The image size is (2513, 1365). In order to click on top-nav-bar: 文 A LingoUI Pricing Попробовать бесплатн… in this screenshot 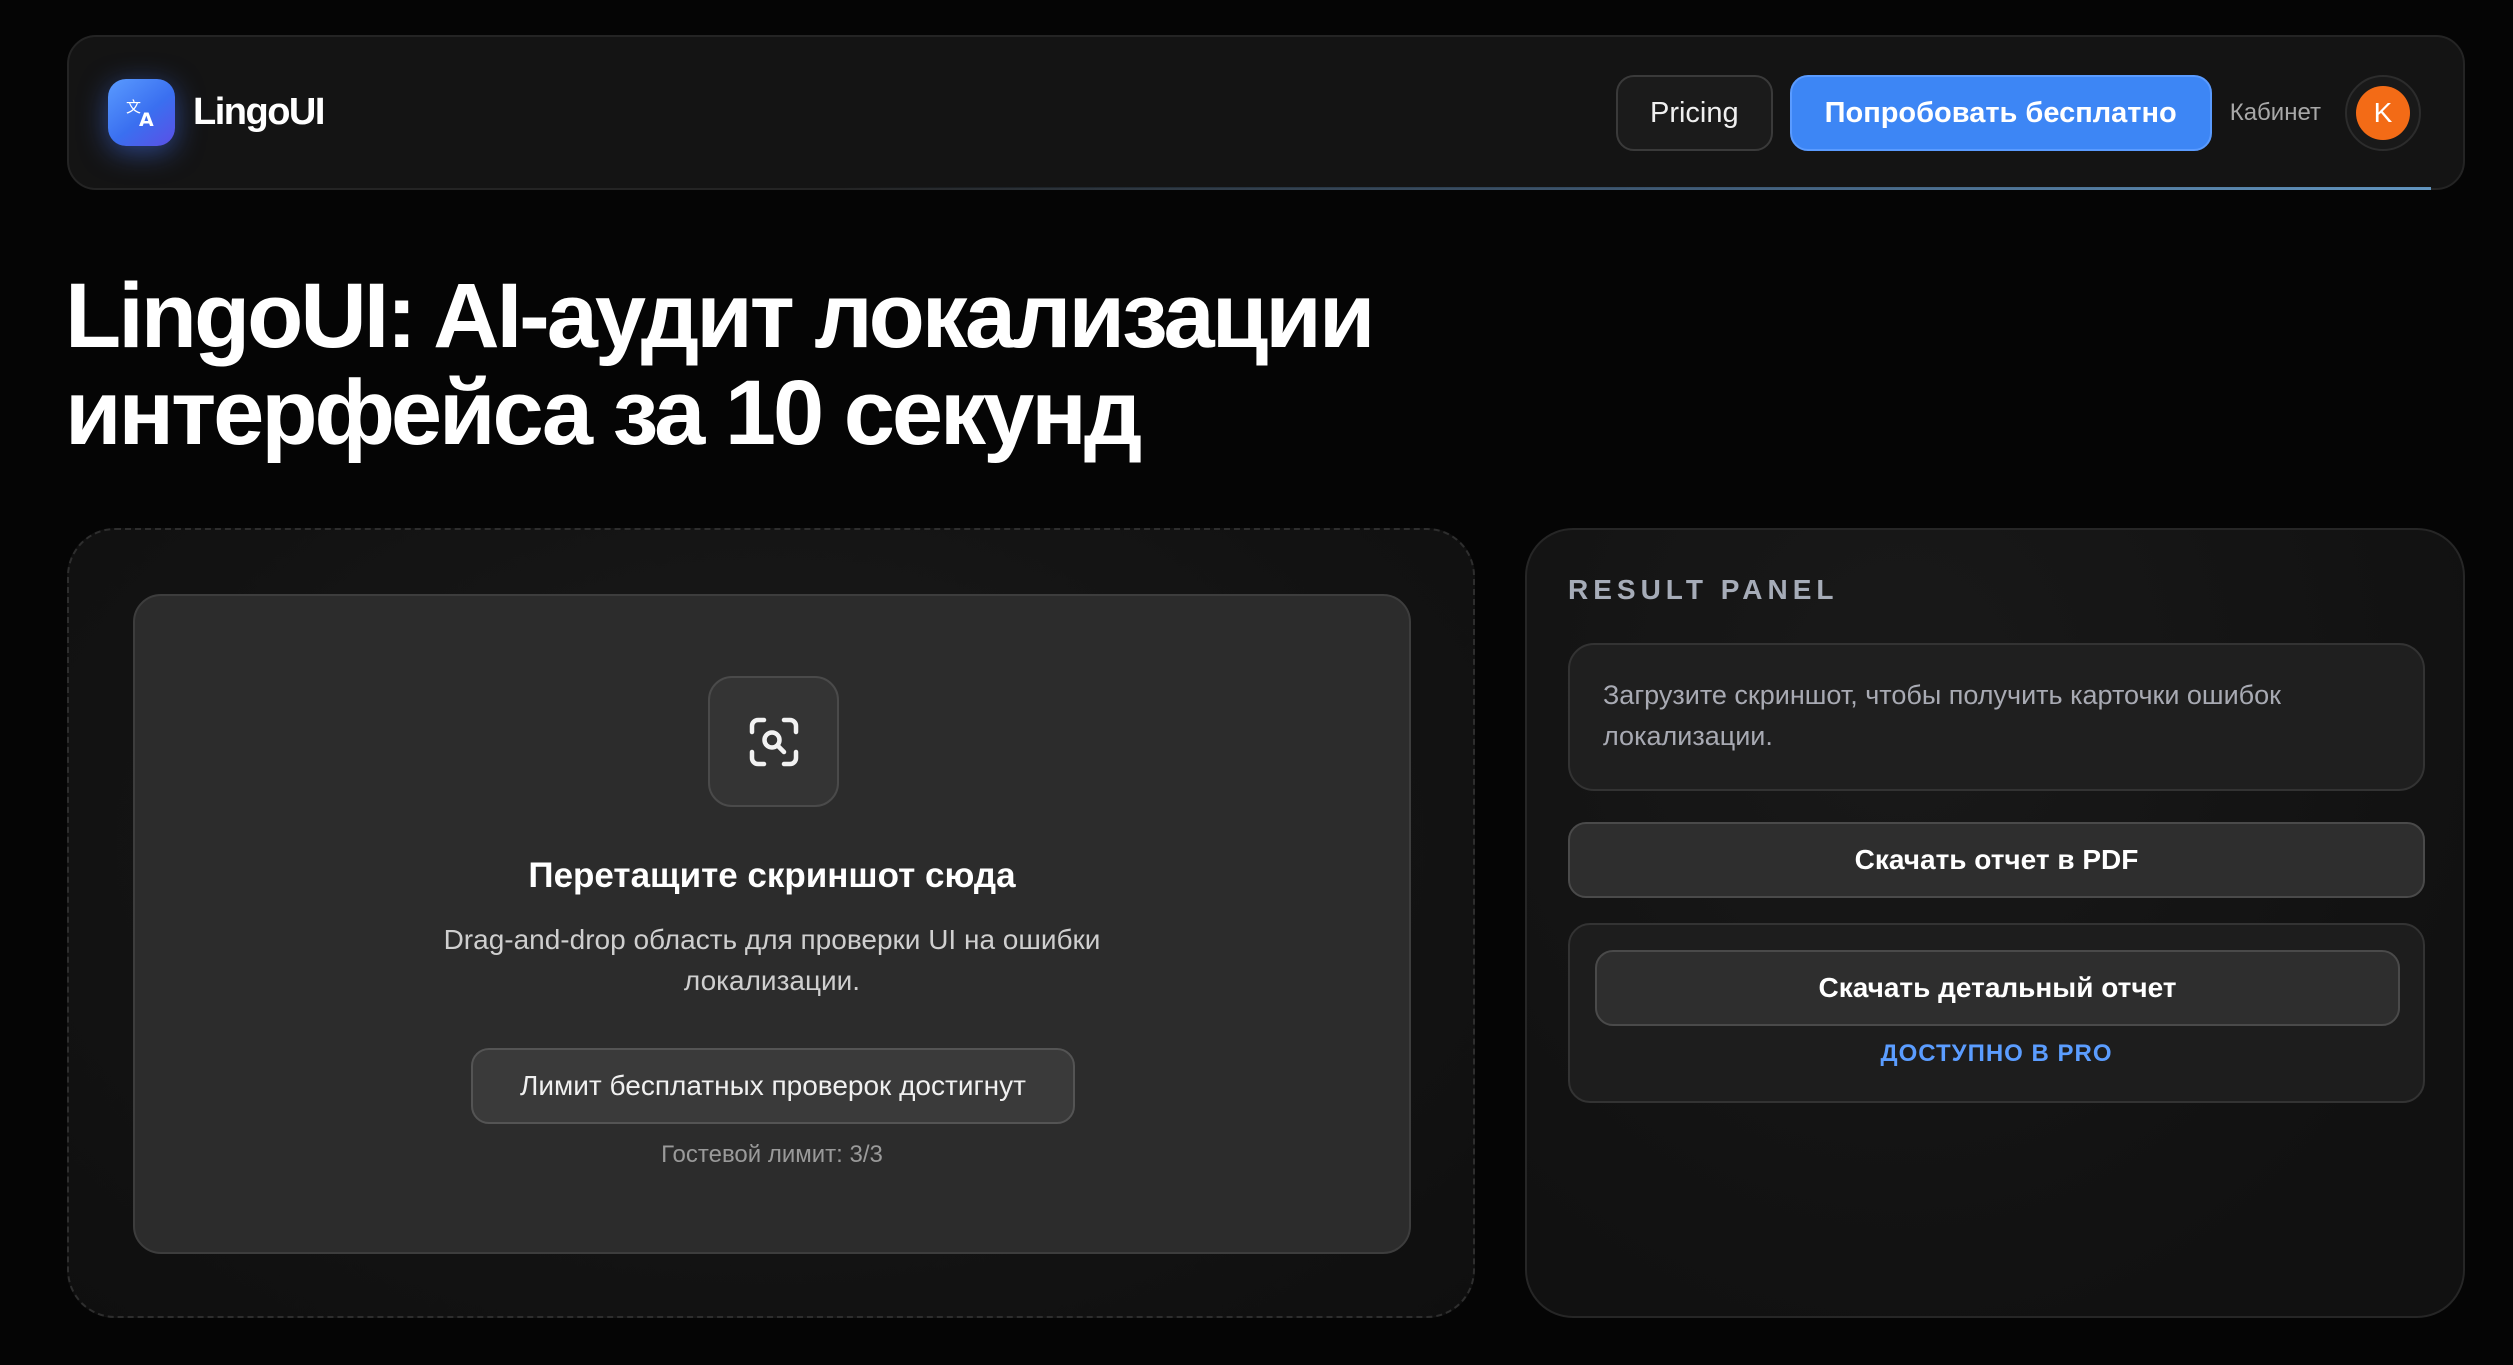, I will do `click(1266, 112)`.